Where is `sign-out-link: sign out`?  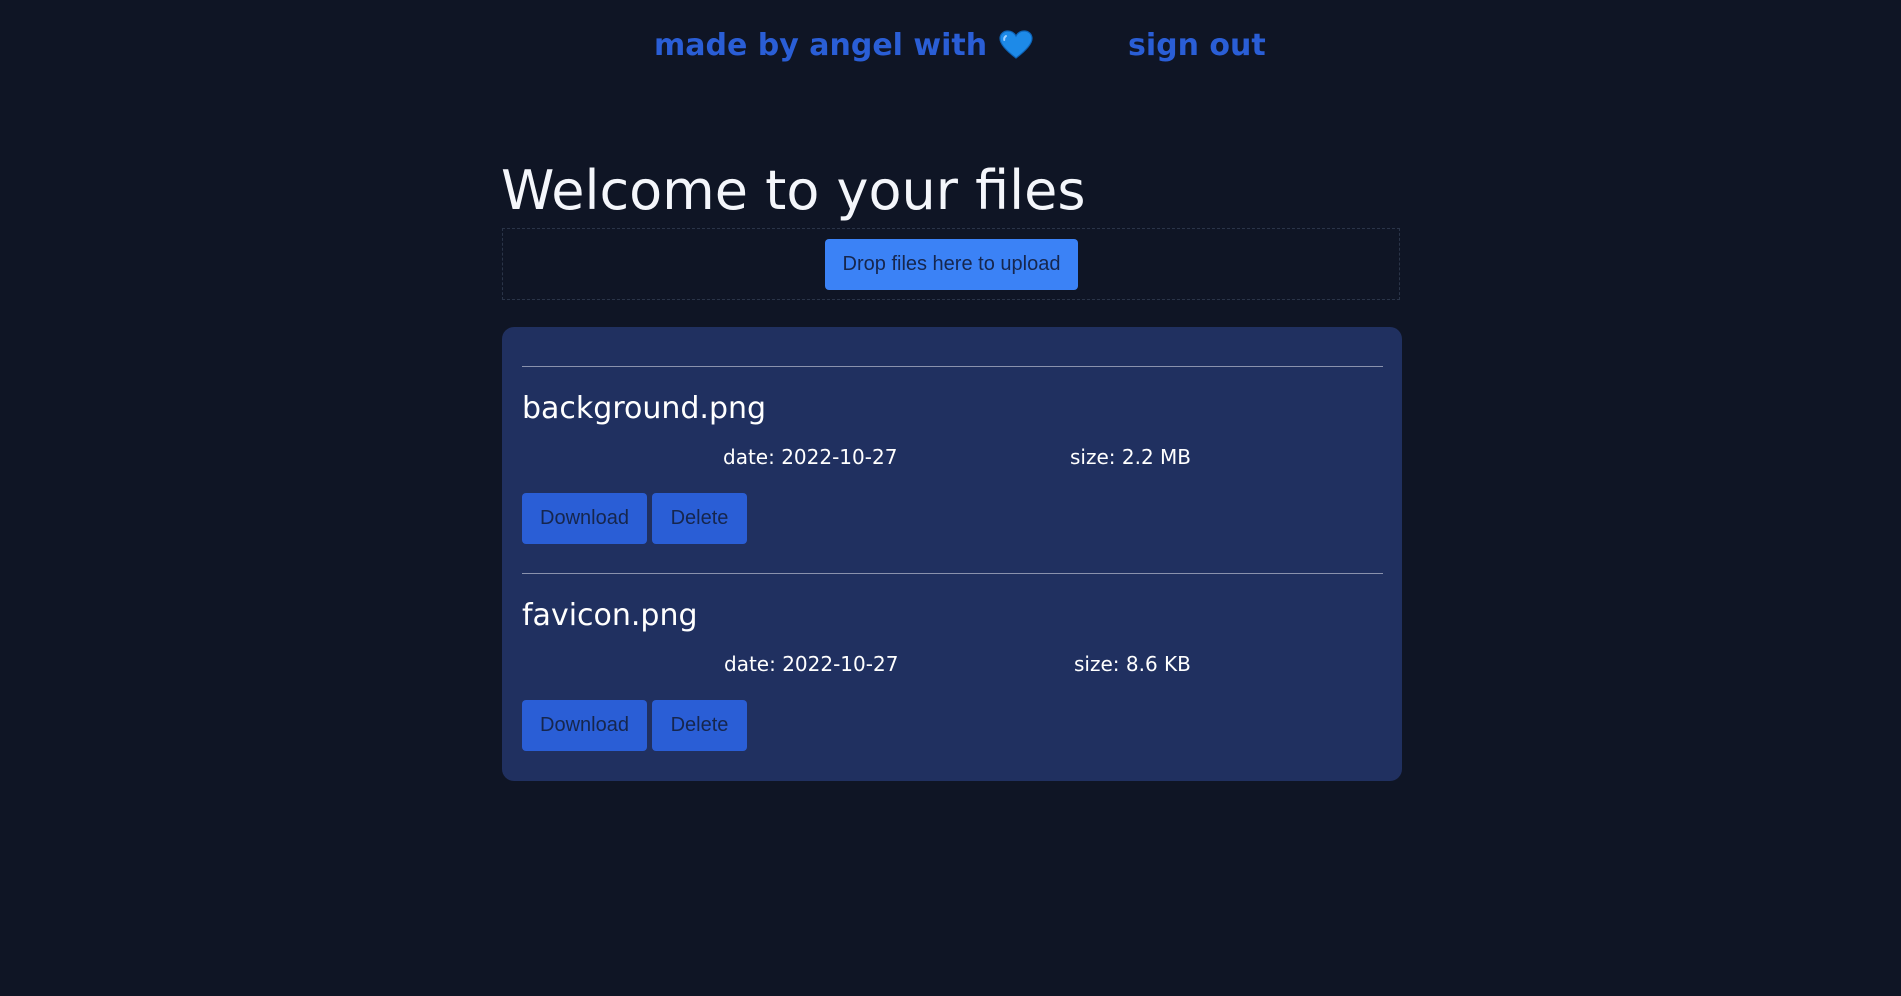 sign-out-link: sign out is located at coordinates (1197, 46).